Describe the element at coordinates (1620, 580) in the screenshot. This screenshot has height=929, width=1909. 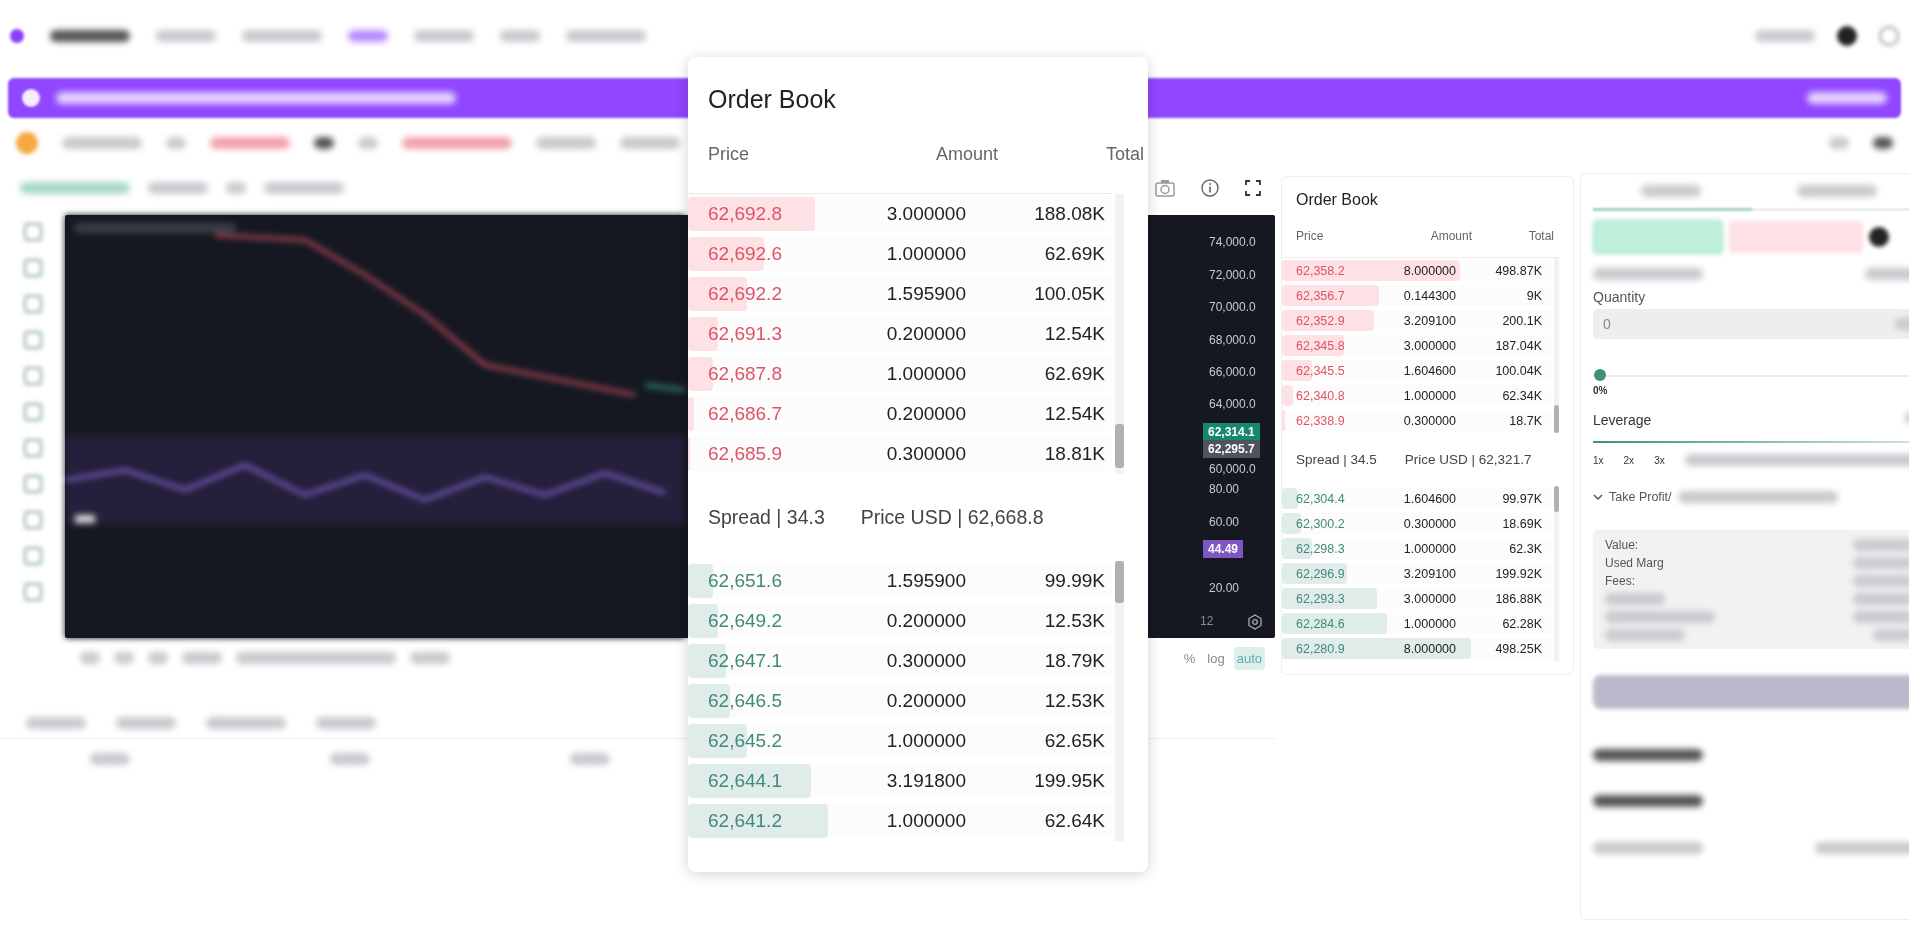
I see `summary-label: Fees:` at that location.